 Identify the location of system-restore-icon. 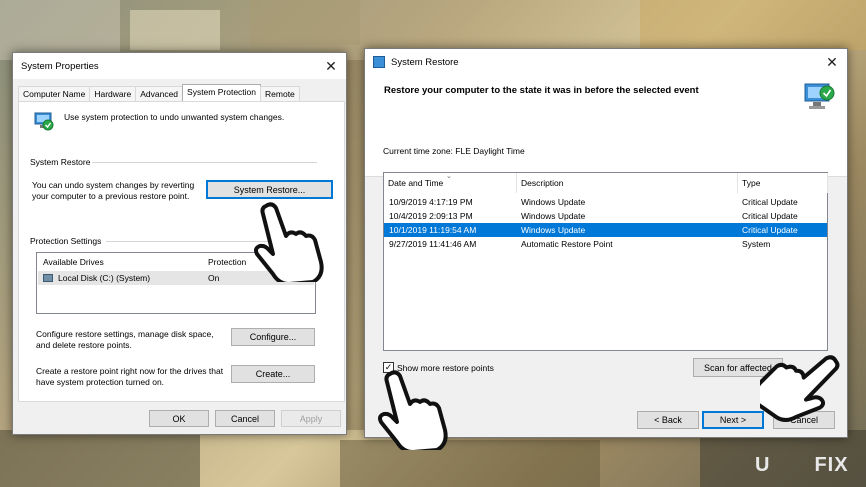
(819, 97).